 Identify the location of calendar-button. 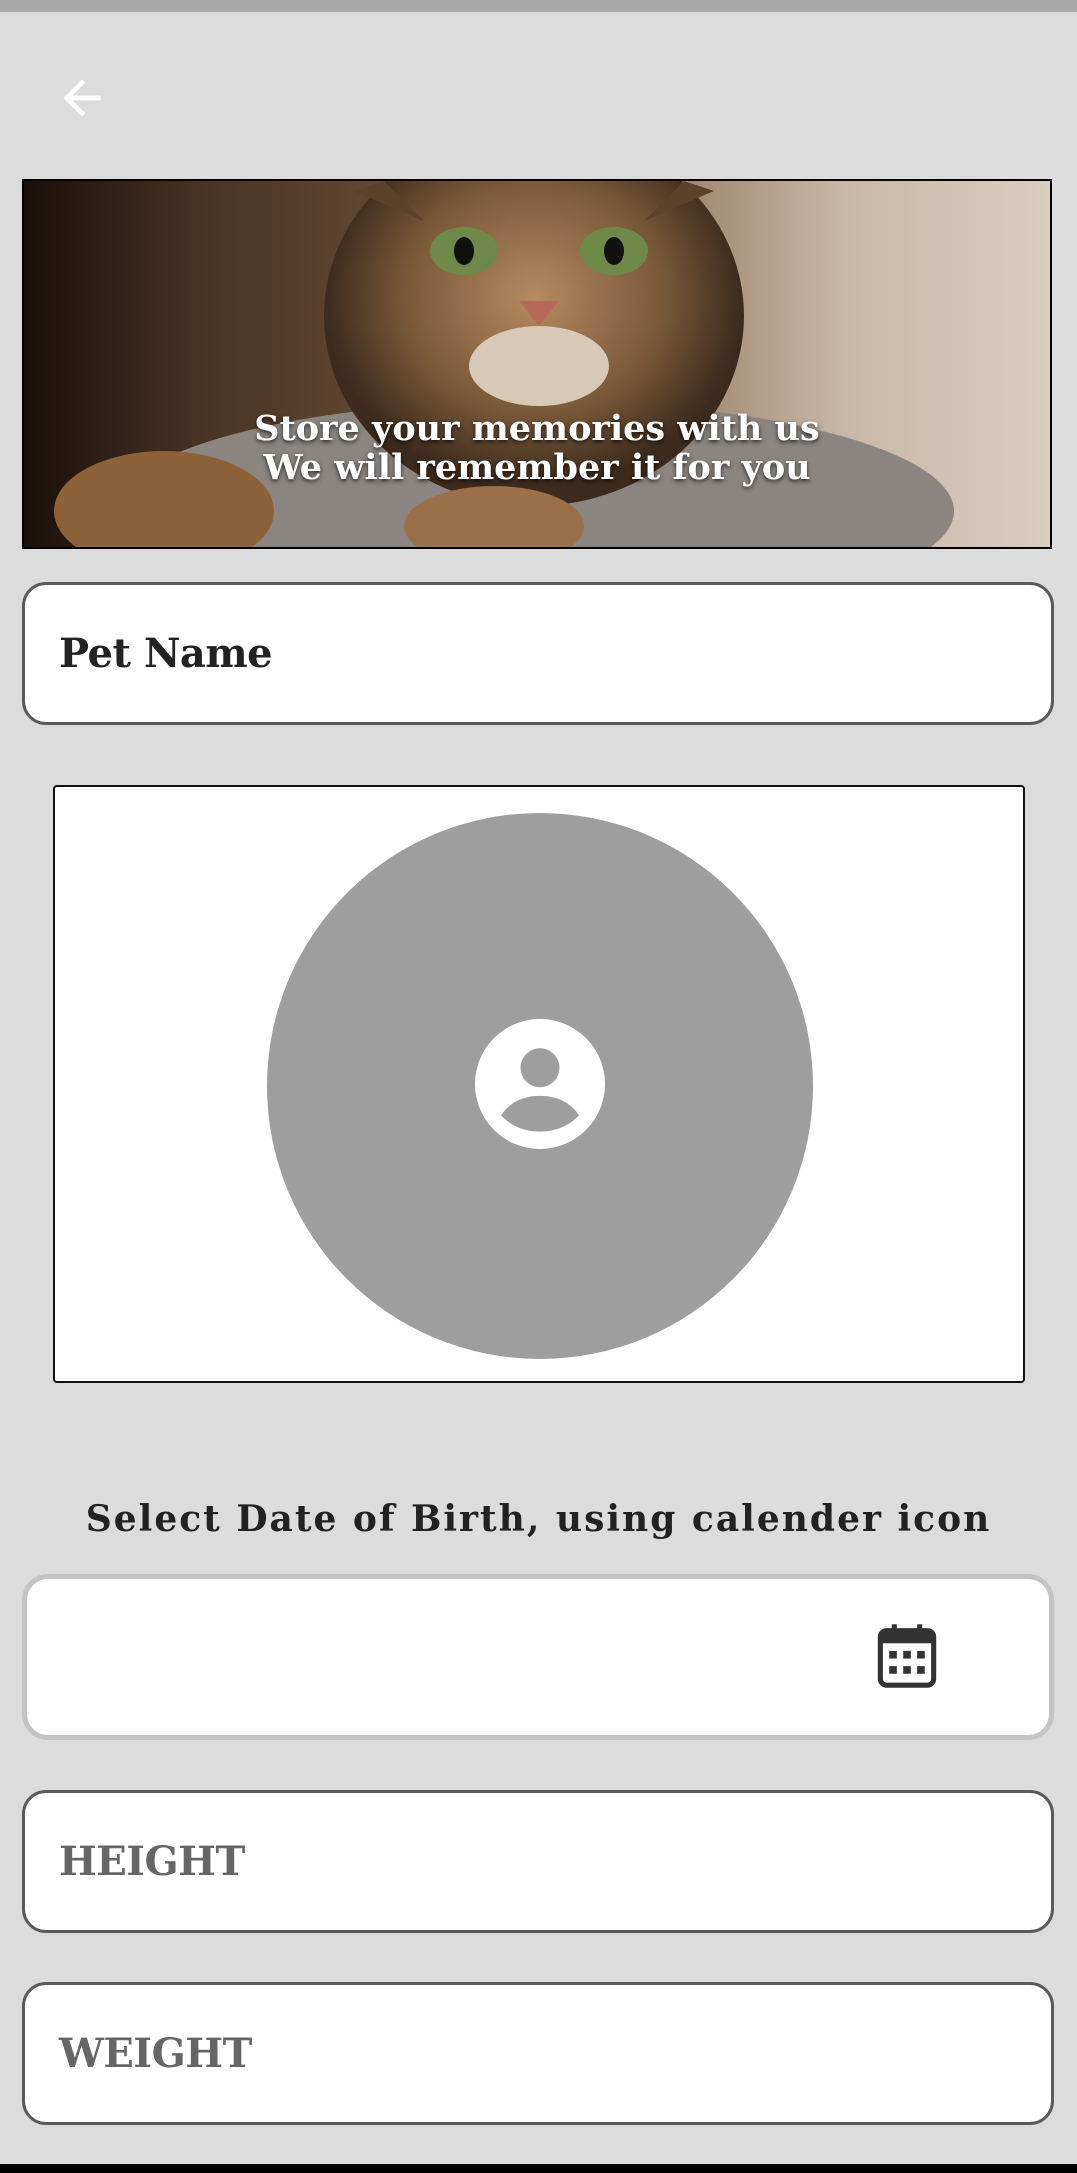
(907, 1658).